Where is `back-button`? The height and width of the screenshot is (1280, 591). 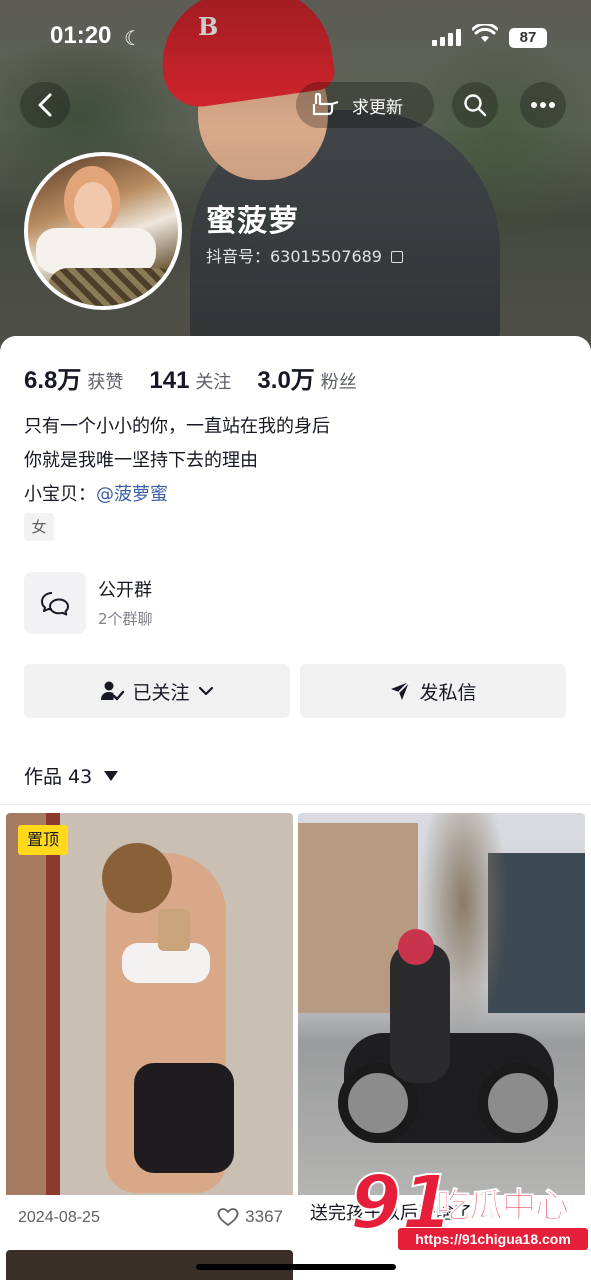 back-button is located at coordinates (45, 105).